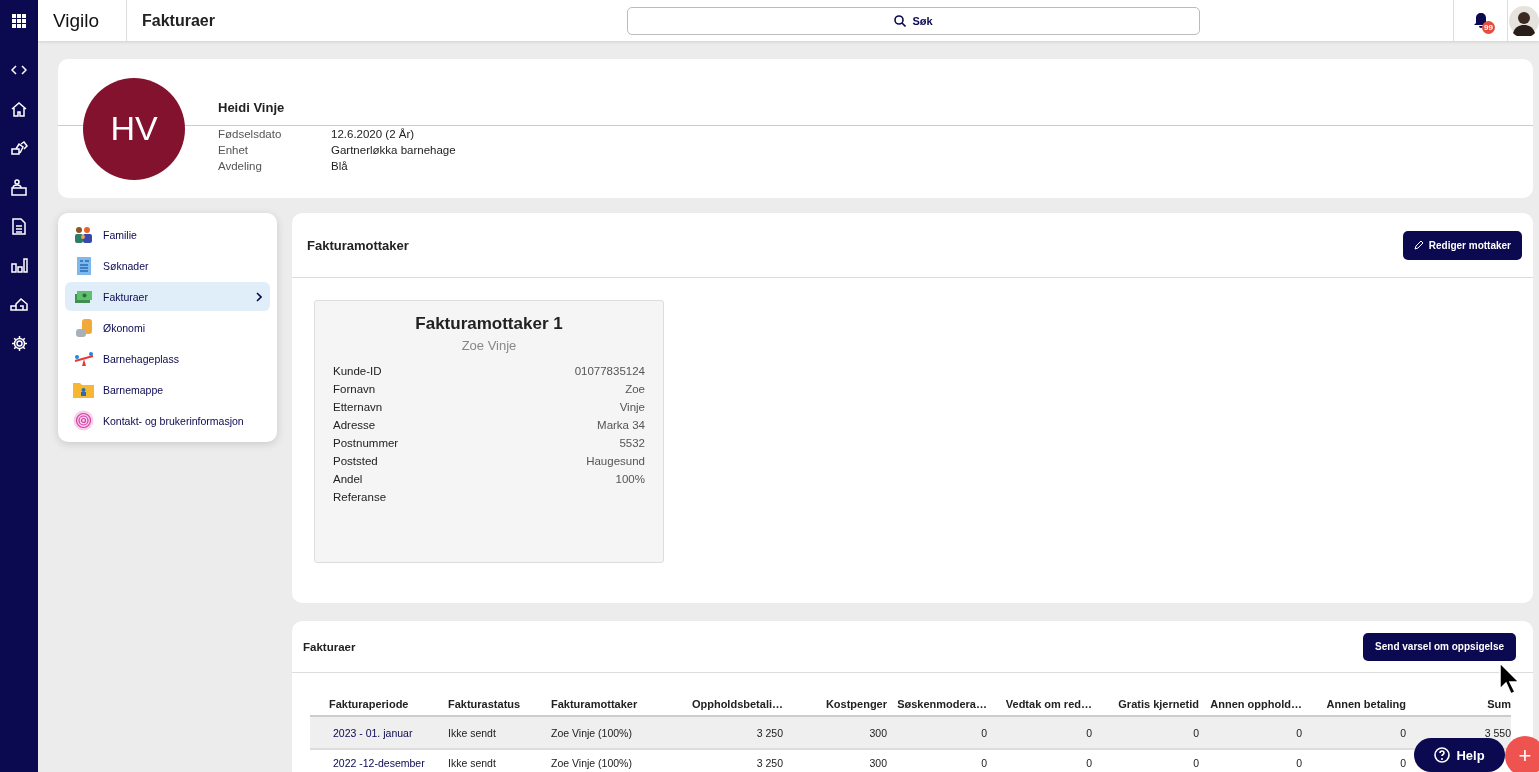 This screenshot has height=772, width=1539. Describe the element at coordinates (83, 265) in the screenshot. I see `form-icon` at that location.